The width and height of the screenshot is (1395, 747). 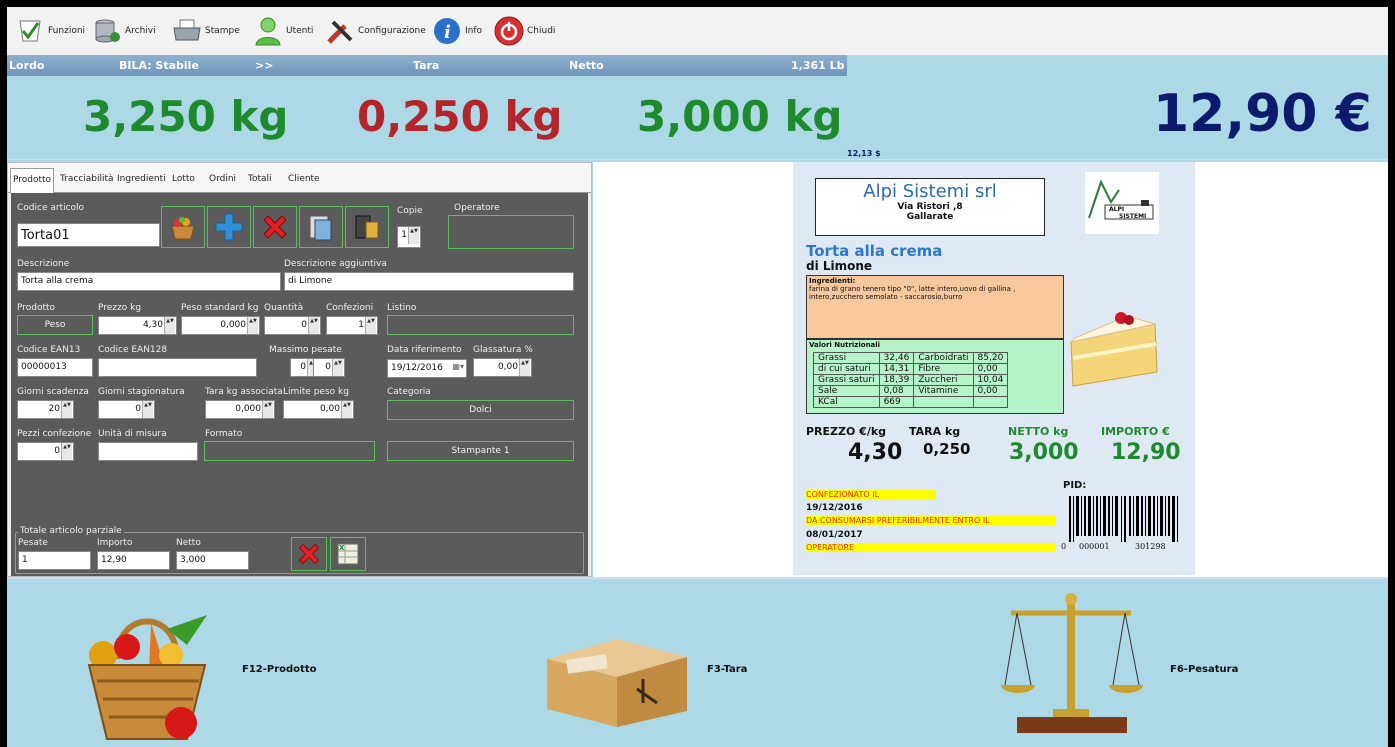 What do you see at coordinates (149, 281) in the screenshot?
I see `descrizione-input: Torta alla crema` at bounding box center [149, 281].